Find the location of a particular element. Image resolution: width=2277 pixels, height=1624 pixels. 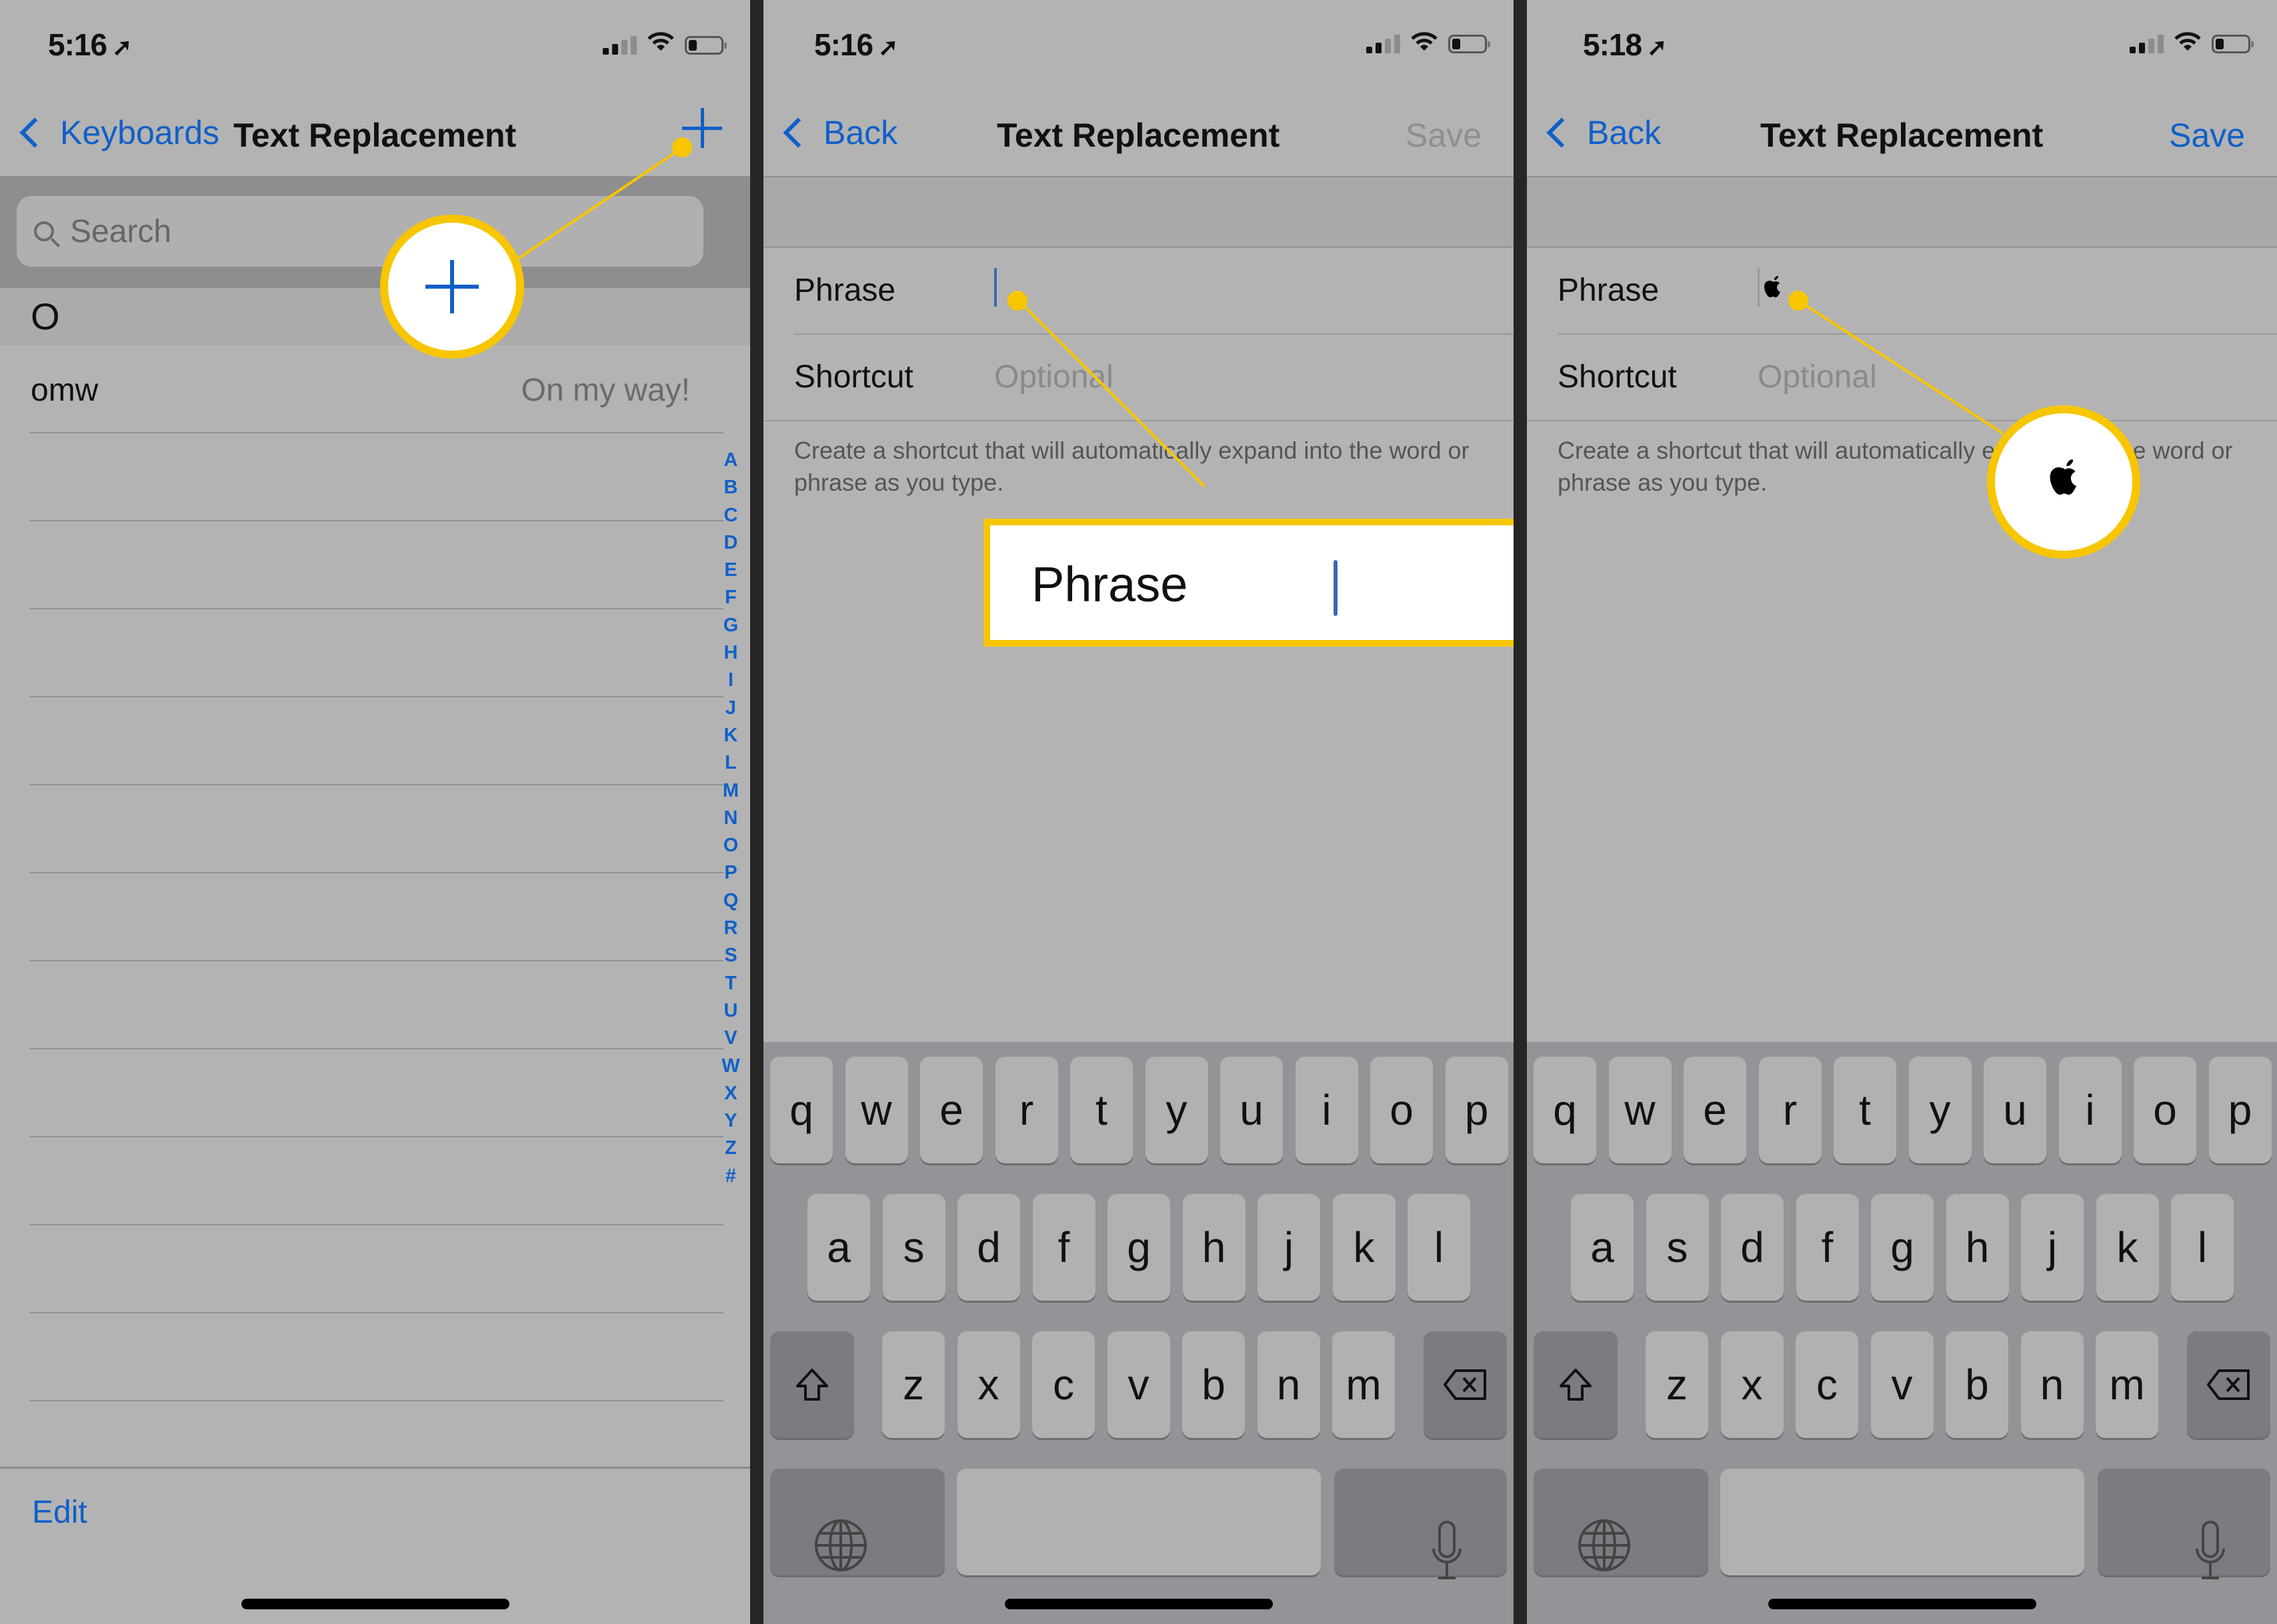

search-input: Search is located at coordinates (360, 231).